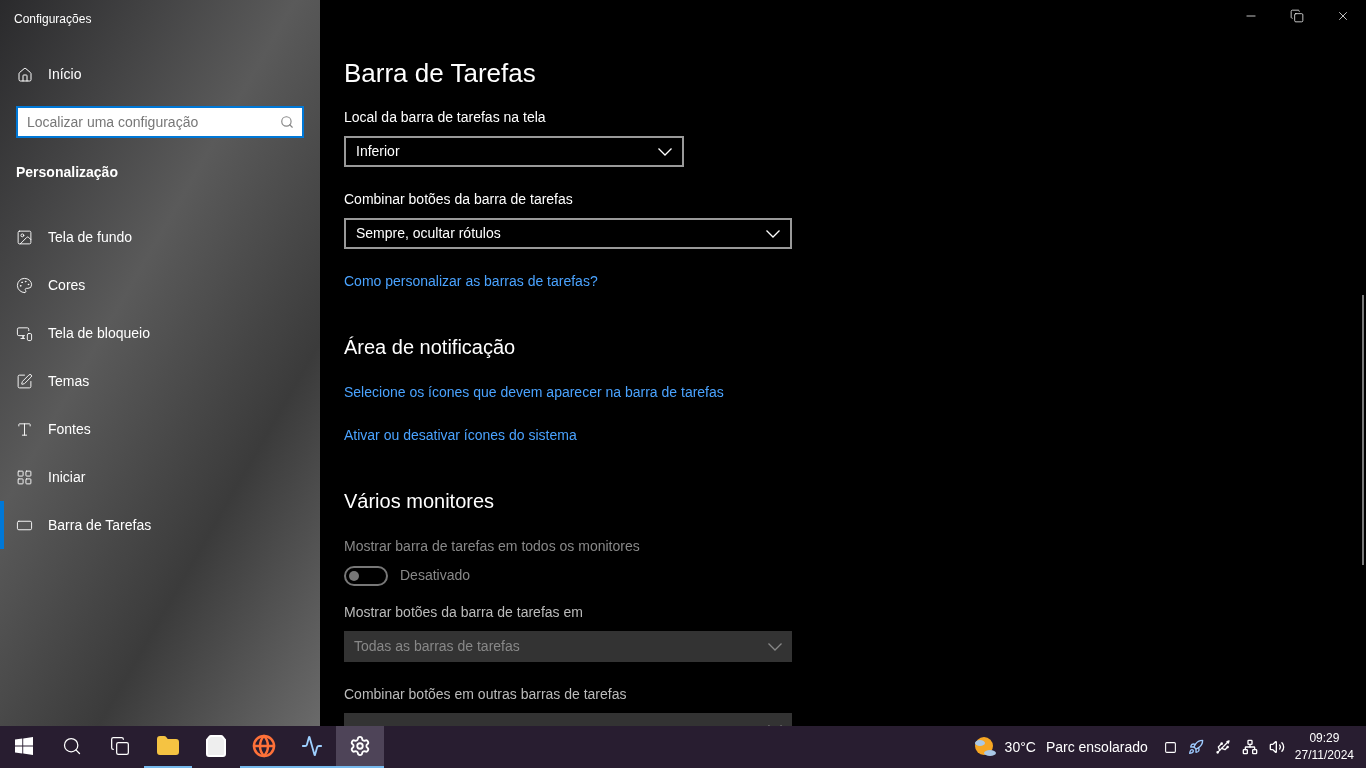 This screenshot has width=1366, height=768. What do you see at coordinates (445, 117) in the screenshot?
I see `setting-label: Local da barra de tarefas na tela` at bounding box center [445, 117].